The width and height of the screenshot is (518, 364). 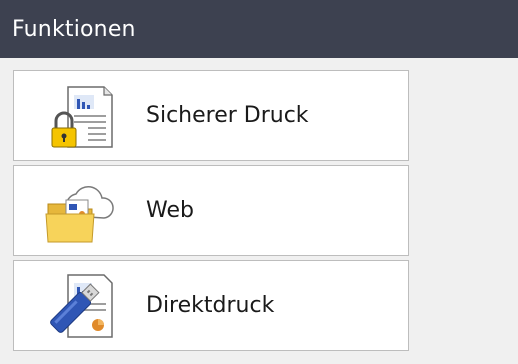 What do you see at coordinates (227, 115) in the screenshot?
I see `menu-item-label: Sicherer Druck` at bounding box center [227, 115].